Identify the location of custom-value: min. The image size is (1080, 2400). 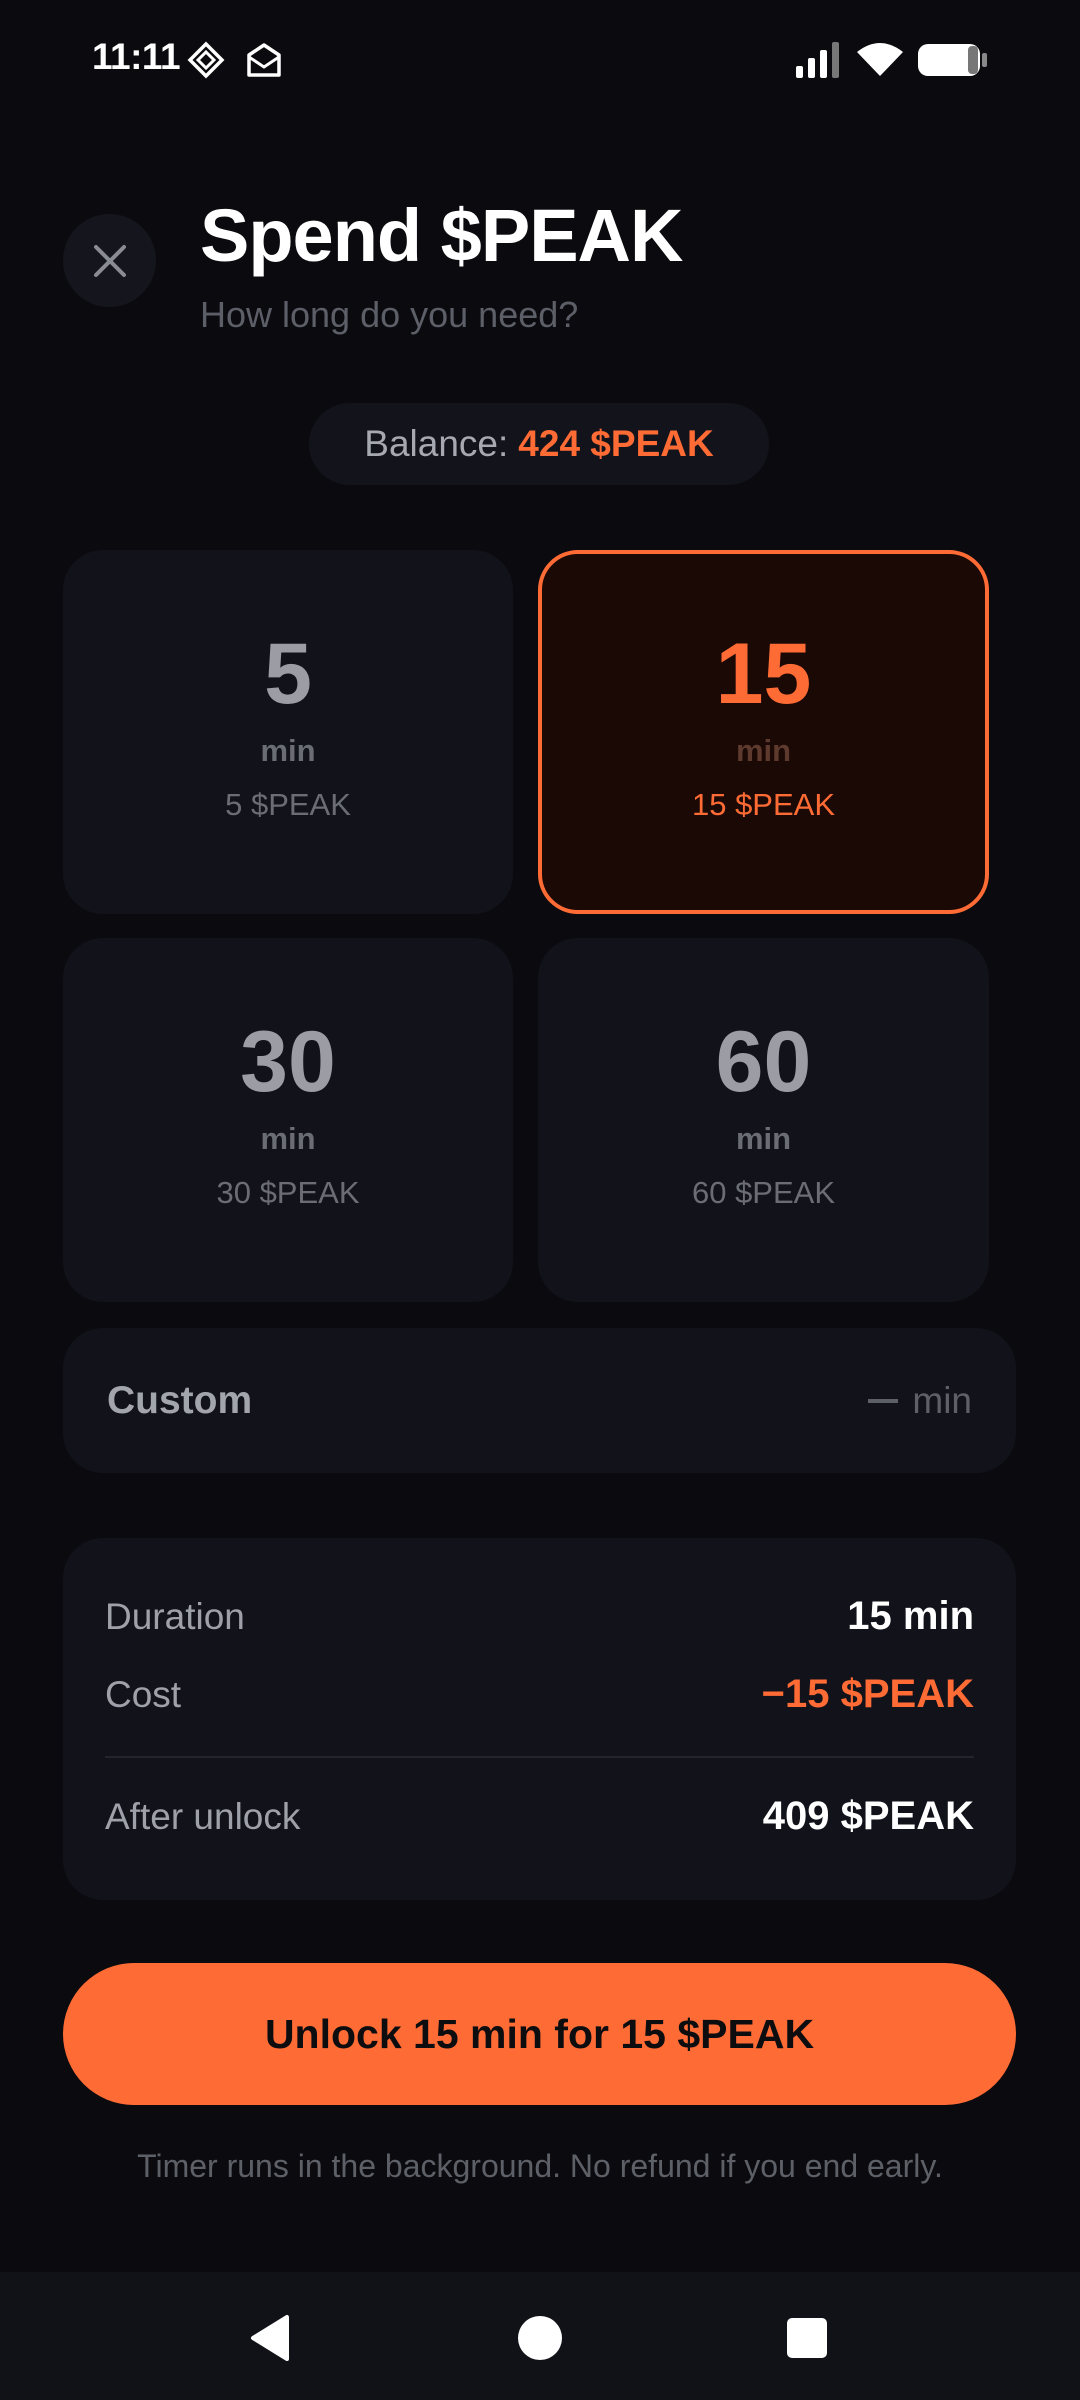
(920, 1401).